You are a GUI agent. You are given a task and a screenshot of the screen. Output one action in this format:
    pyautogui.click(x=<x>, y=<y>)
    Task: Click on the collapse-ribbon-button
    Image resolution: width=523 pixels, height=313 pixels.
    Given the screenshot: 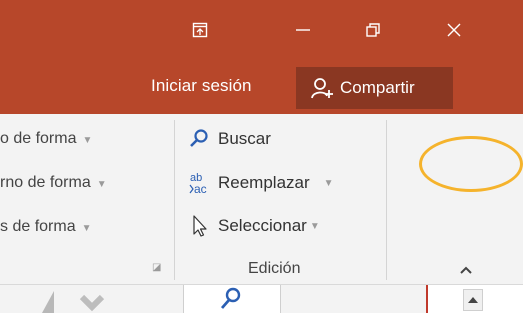 What is the action you would take?
    pyautogui.click(x=466, y=270)
    